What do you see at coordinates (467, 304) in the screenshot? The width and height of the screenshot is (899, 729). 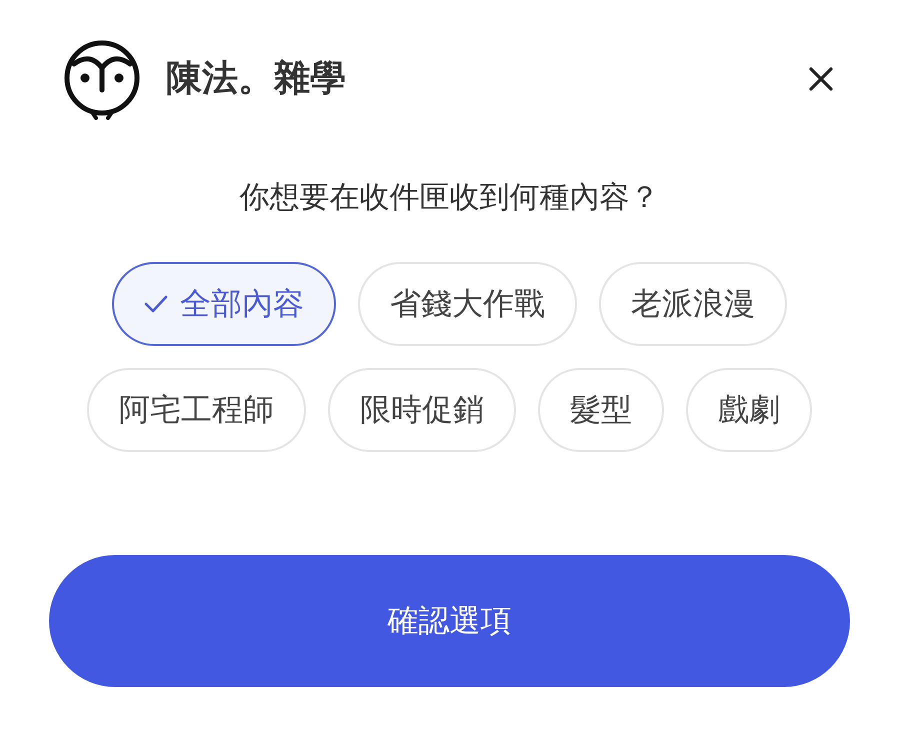 I see `topic-chip: 省錢大作戰` at bounding box center [467, 304].